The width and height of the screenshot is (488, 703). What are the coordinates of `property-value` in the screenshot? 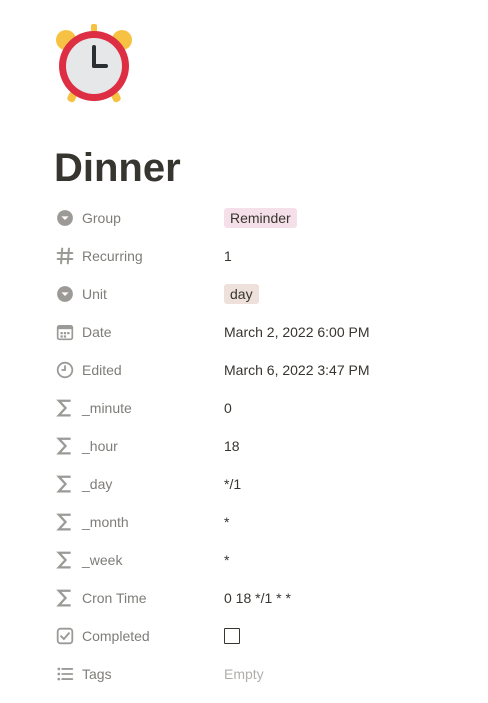 It's located at (232, 636).